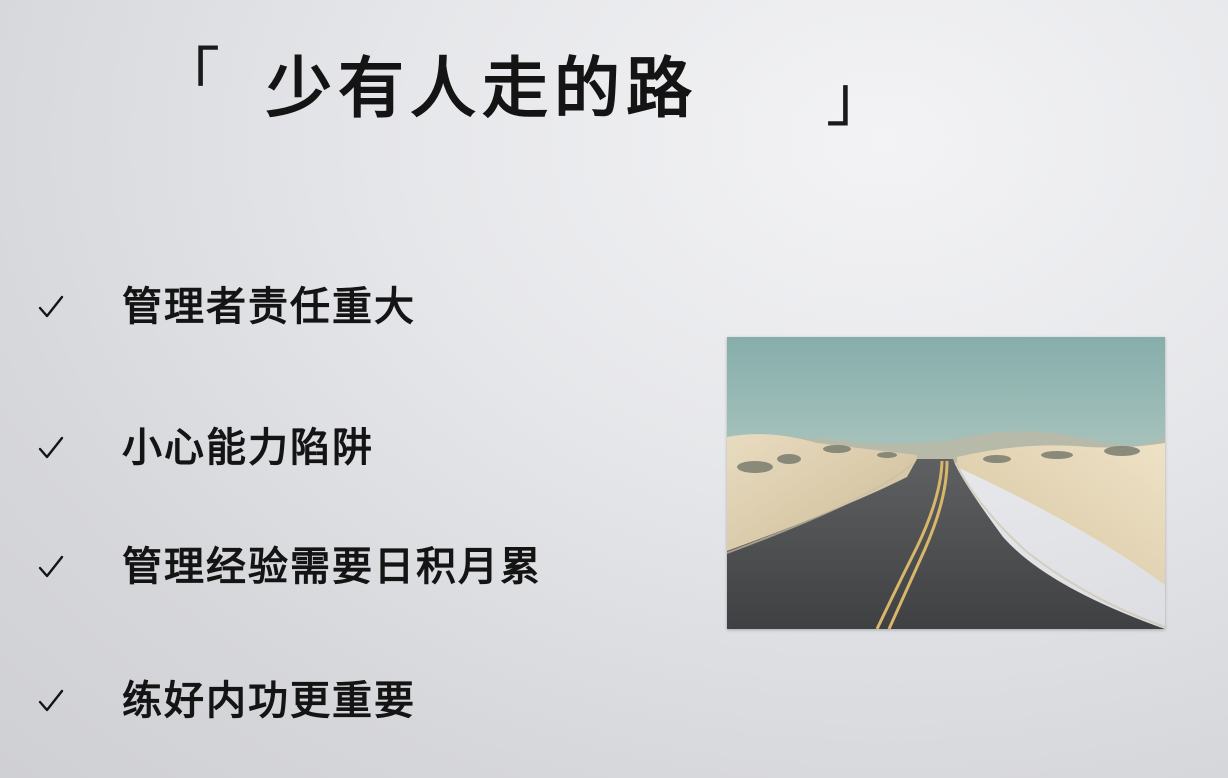 This screenshot has height=778, width=1228. What do you see at coordinates (857, 98) in the screenshot?
I see `title-close-bracket: 」` at bounding box center [857, 98].